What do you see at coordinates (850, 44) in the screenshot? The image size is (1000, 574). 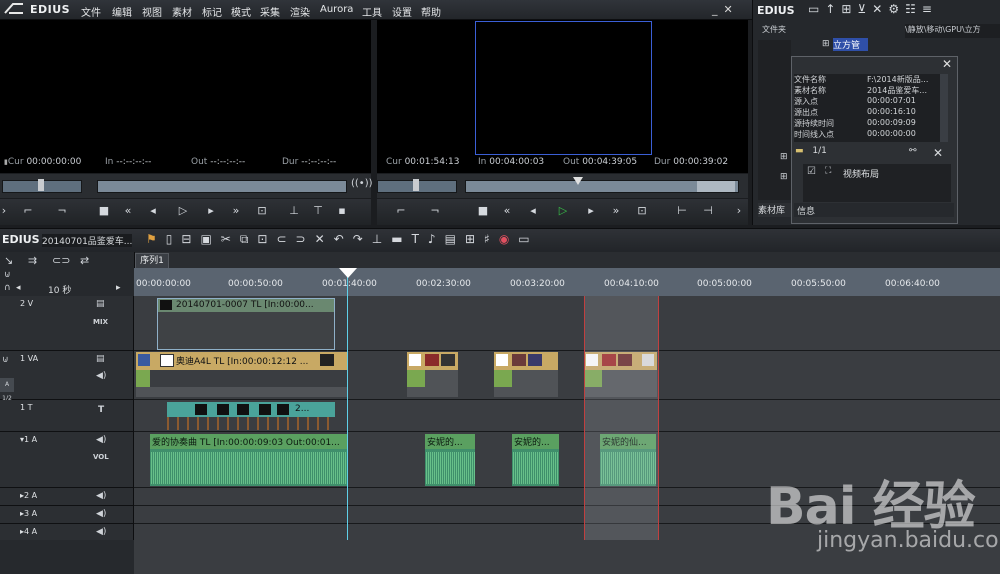 I see `tree-folder-item: 立方管` at bounding box center [850, 44].